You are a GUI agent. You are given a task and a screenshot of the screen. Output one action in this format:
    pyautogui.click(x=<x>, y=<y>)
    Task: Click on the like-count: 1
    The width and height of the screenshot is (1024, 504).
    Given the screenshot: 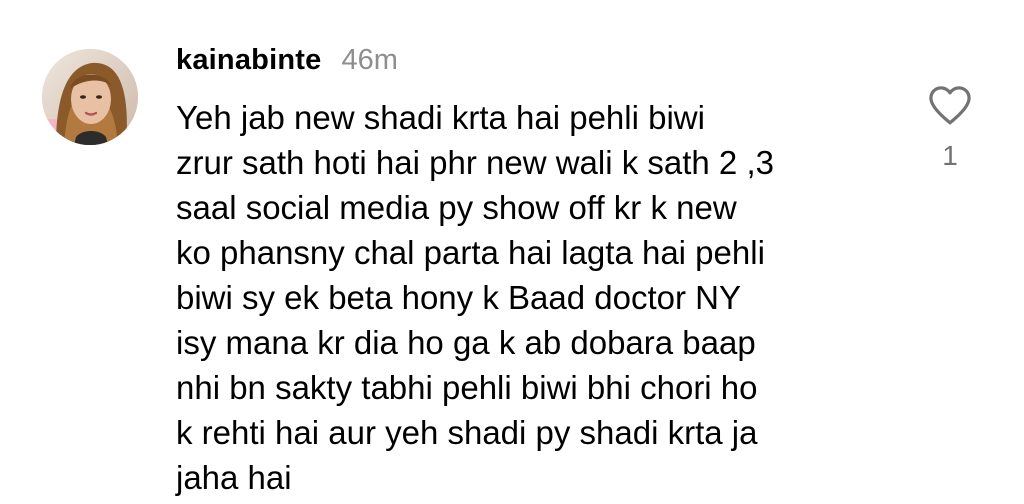 What is the action you would take?
    pyautogui.click(x=950, y=155)
    